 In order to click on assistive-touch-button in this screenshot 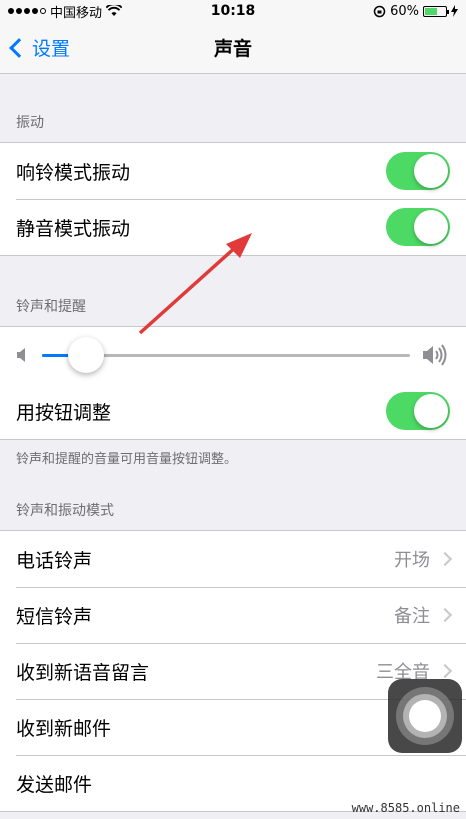, I will do `click(425, 716)`.